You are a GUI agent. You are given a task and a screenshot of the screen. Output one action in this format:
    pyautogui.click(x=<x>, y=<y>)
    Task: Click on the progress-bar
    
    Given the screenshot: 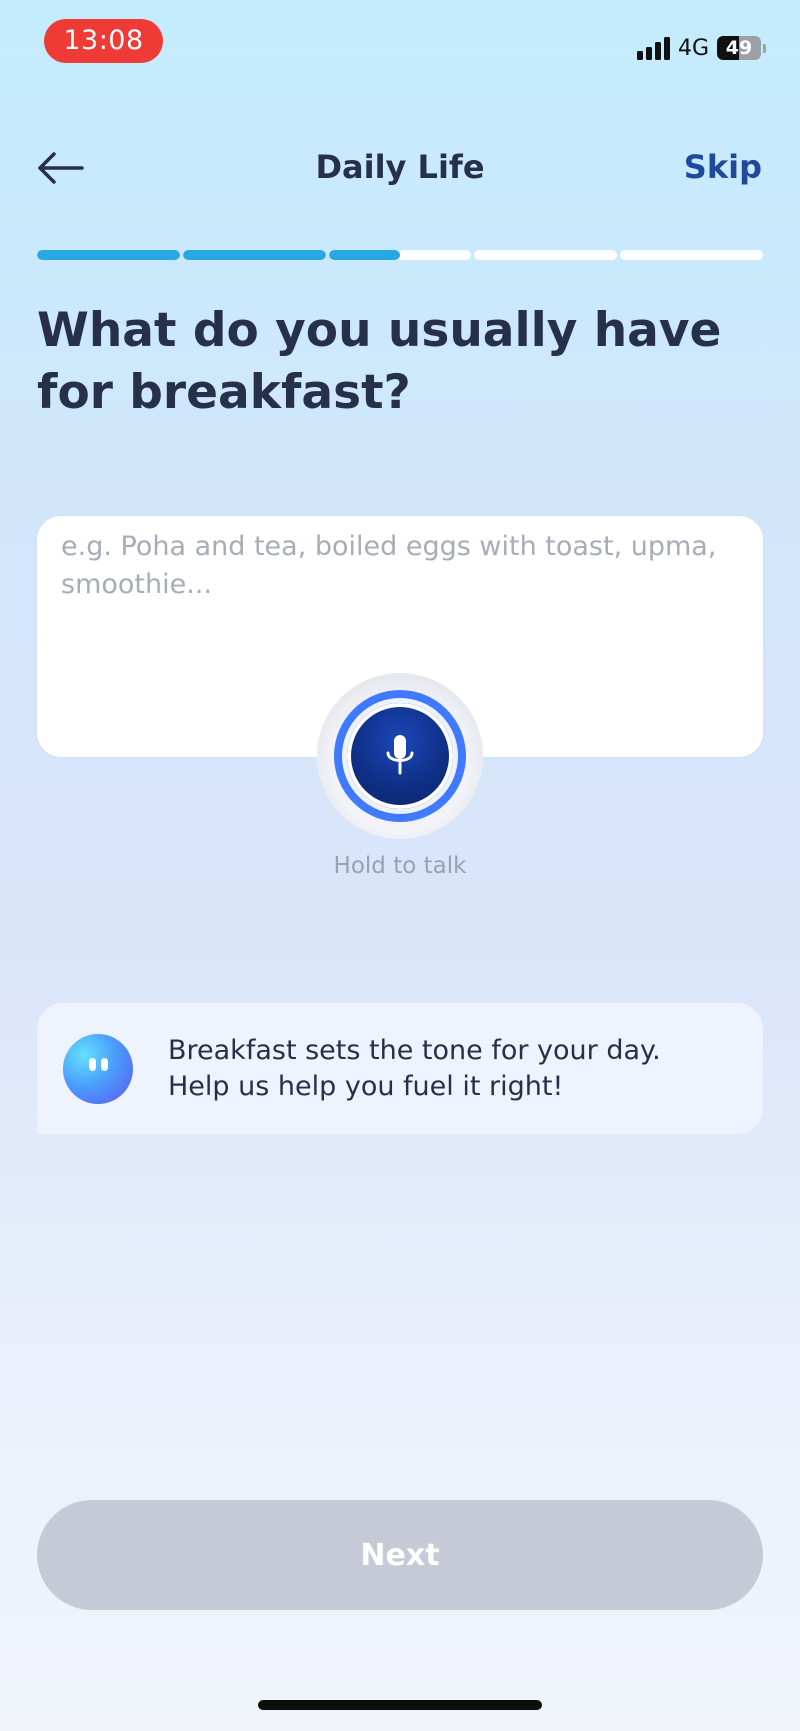 What is the action you would take?
    pyautogui.click(x=400, y=255)
    